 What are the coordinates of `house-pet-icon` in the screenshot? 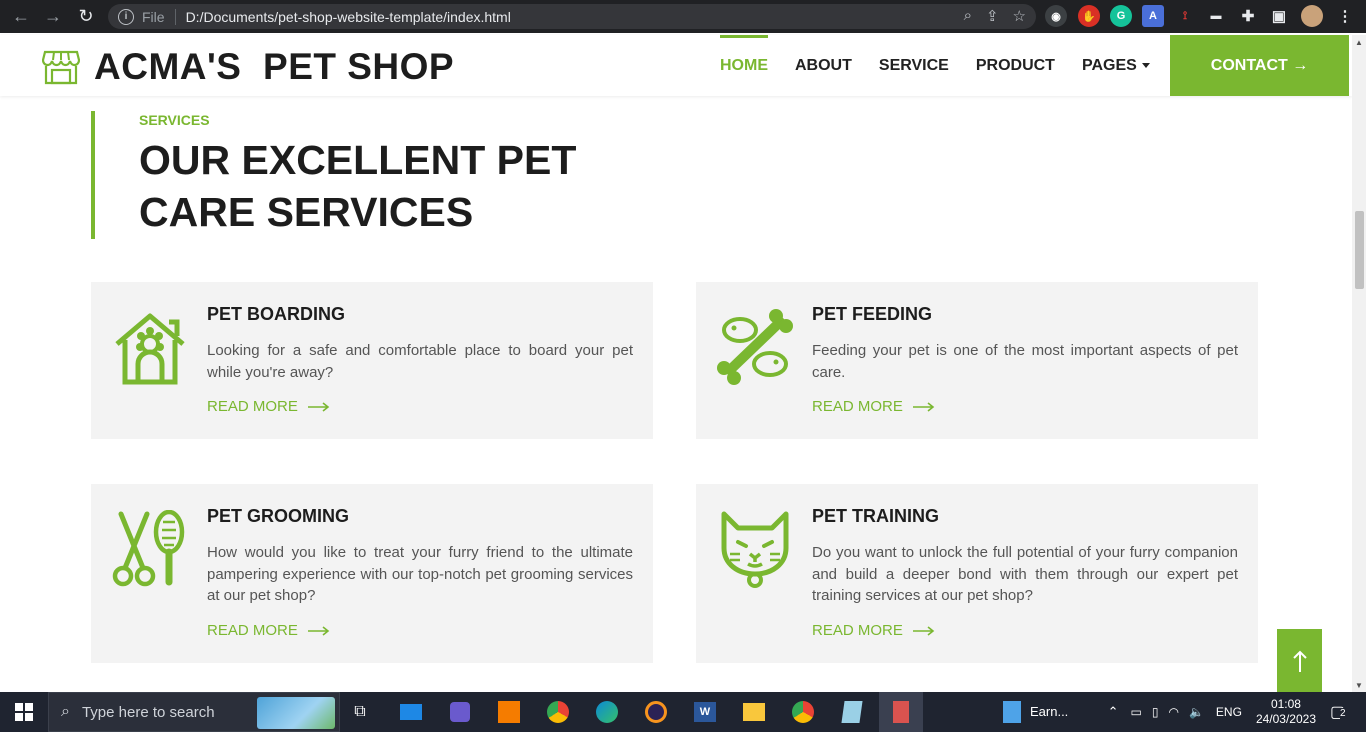 It's located at (150, 349).